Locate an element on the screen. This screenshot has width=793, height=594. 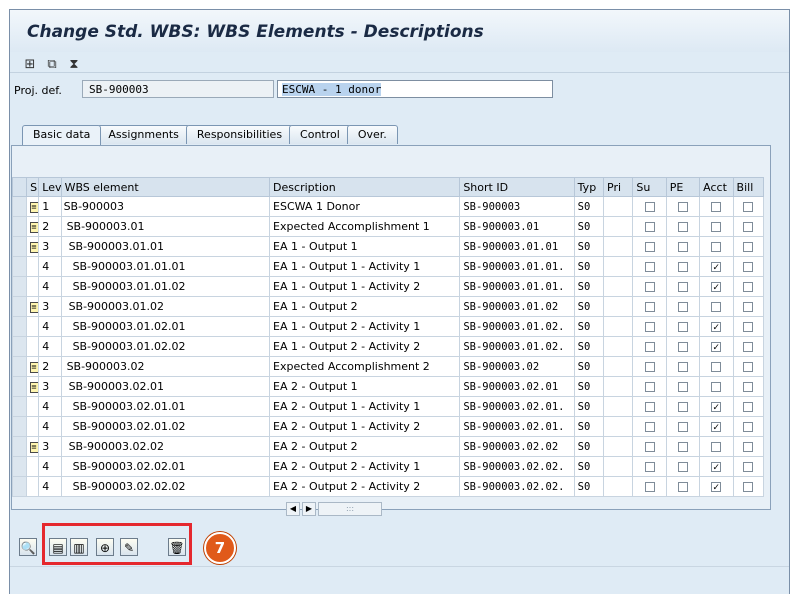
wbs-element-cell: SB-900003.01.02.01 is located at coordinates (165, 326).